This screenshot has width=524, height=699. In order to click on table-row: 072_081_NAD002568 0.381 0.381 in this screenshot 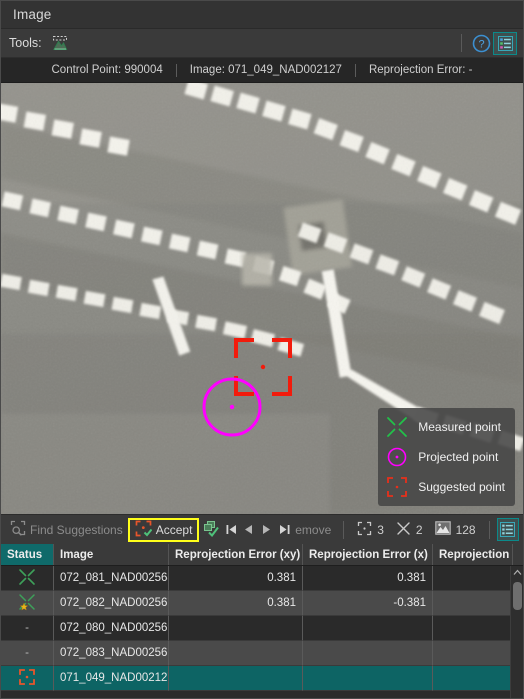, I will do `click(262, 578)`.